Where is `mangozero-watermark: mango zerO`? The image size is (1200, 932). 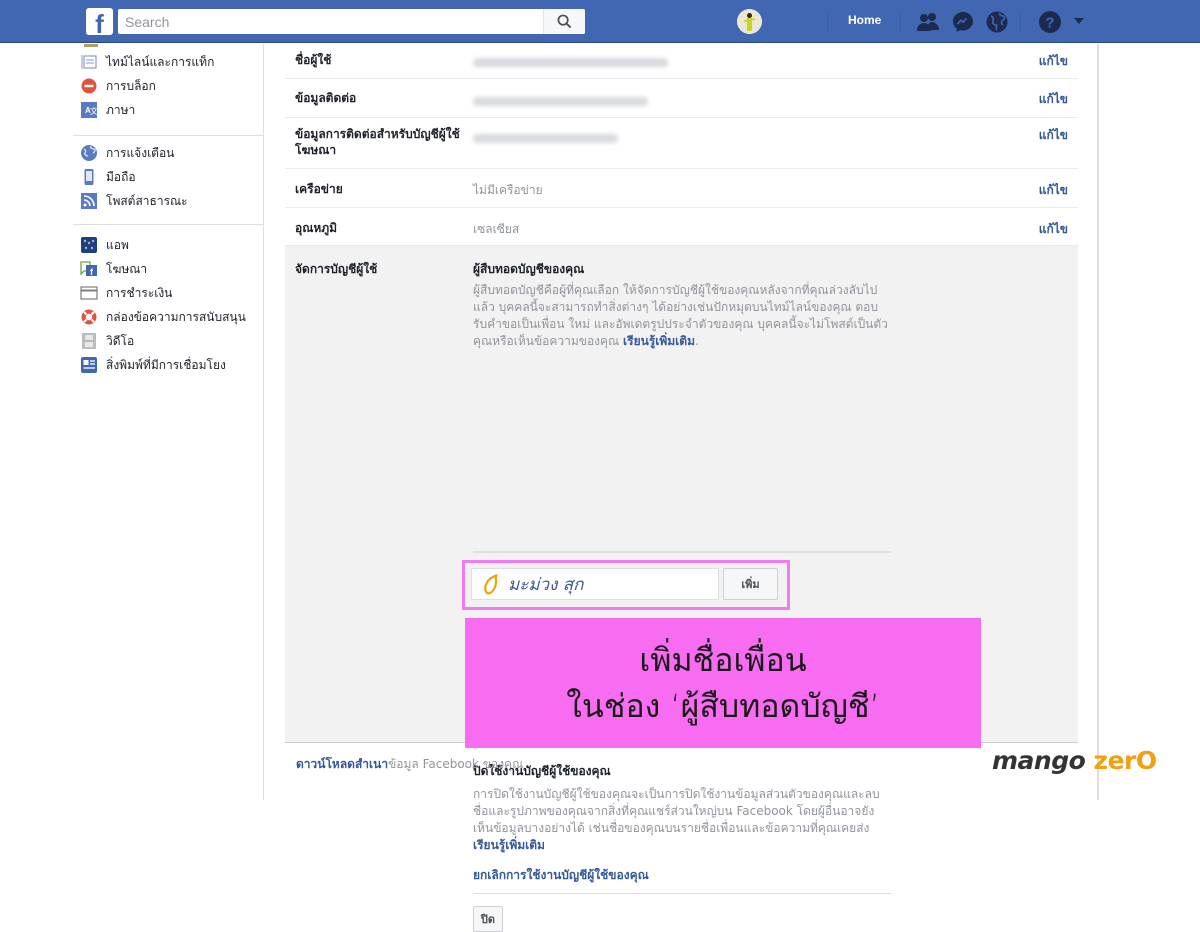
mangozero-watermark: mango zerO is located at coordinates (1074, 760).